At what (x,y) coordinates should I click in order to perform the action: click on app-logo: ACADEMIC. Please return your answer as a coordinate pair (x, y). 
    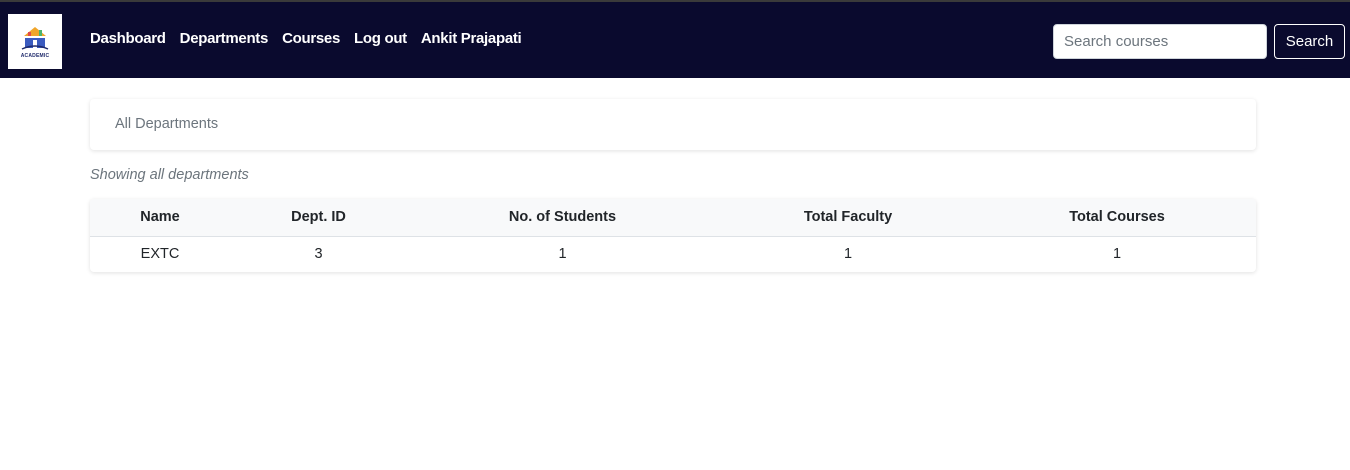
    Looking at the image, I should click on (35, 41).